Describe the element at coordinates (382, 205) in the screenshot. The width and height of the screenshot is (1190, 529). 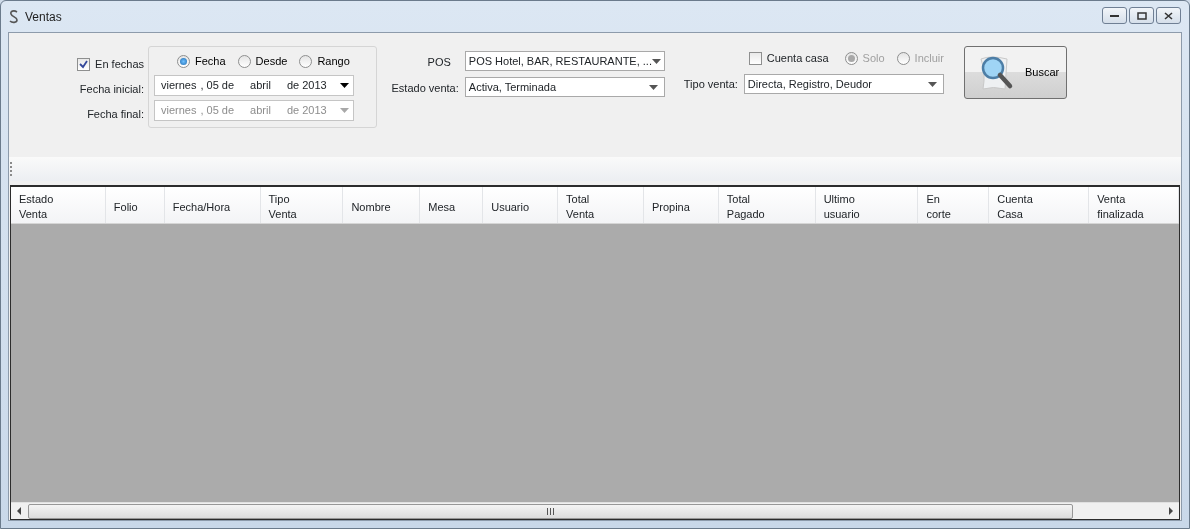
I see `column-header: Nombre` at that location.